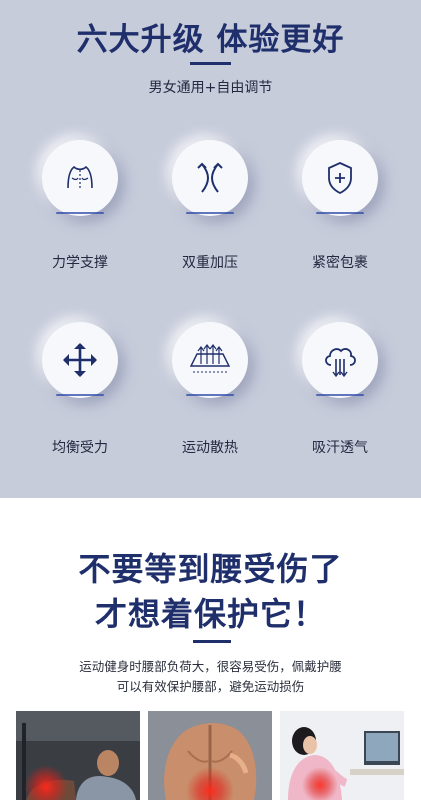 This screenshot has width=421, height=800. I want to click on feature-tight-wrap, so click(340, 178).